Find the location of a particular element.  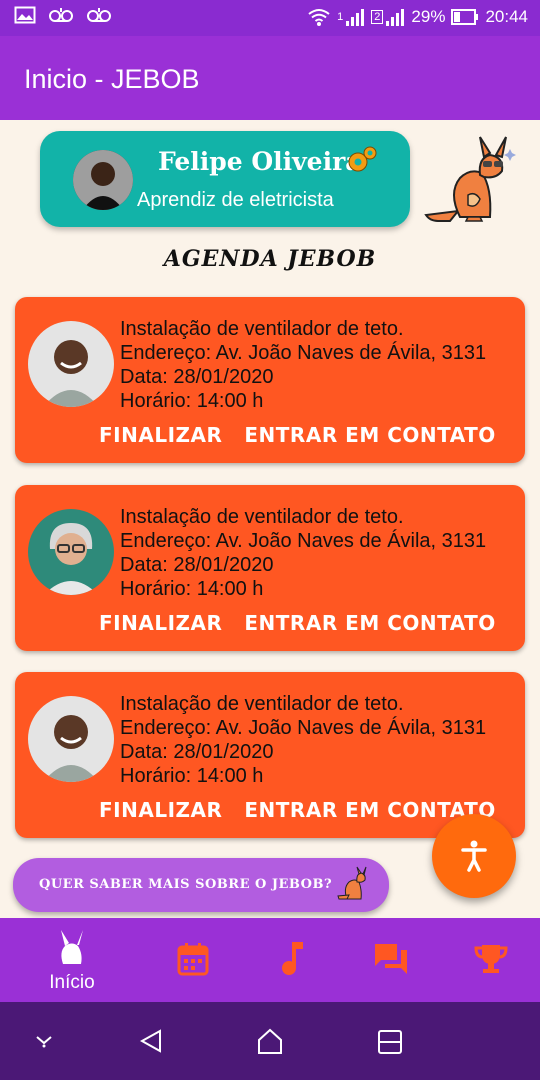

gallery-icon is located at coordinates (25, 15).